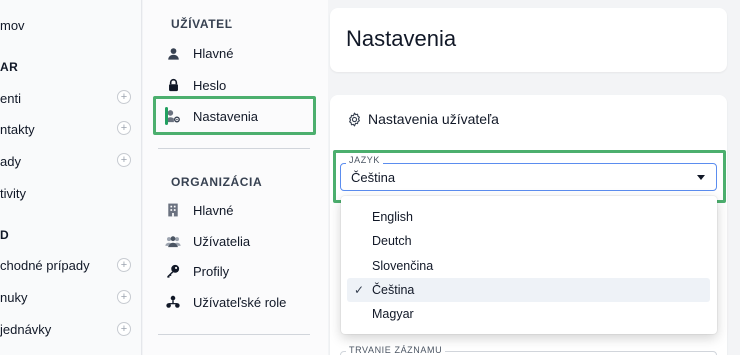  What do you see at coordinates (211, 271) in the screenshot?
I see `nav-item-label: Profily` at bounding box center [211, 271].